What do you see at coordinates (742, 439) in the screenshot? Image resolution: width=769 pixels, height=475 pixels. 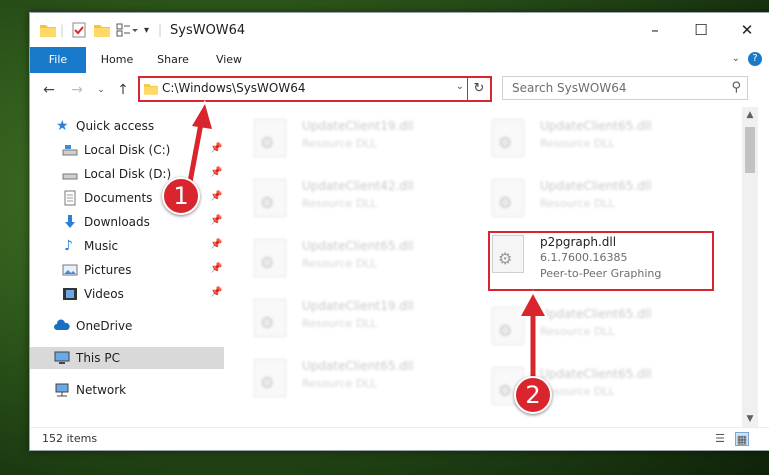 I see `large-icons-view-icon: ▦` at bounding box center [742, 439].